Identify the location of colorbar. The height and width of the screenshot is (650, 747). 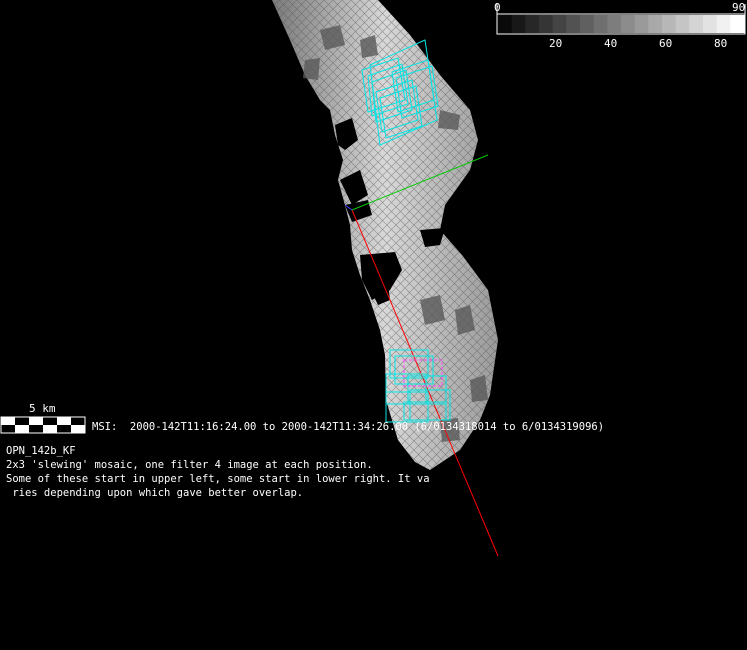
(621, 19).